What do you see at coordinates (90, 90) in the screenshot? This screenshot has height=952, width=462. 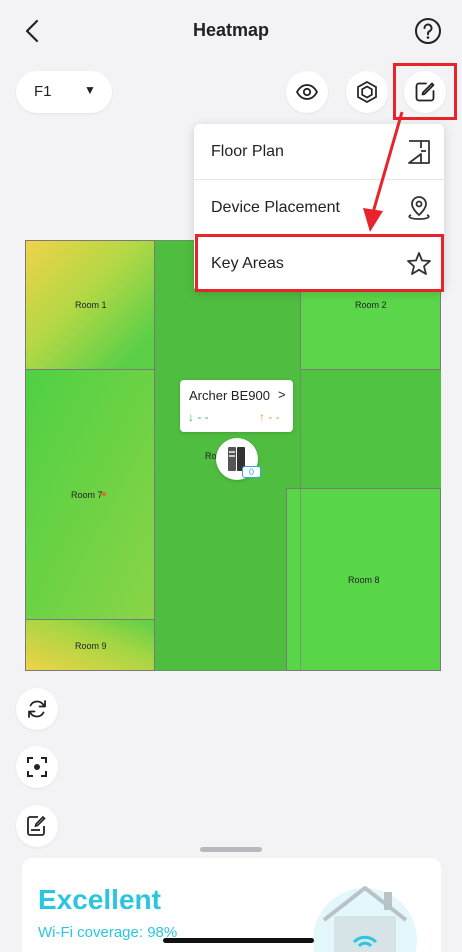 I see `caret-down-icon: ▼` at bounding box center [90, 90].